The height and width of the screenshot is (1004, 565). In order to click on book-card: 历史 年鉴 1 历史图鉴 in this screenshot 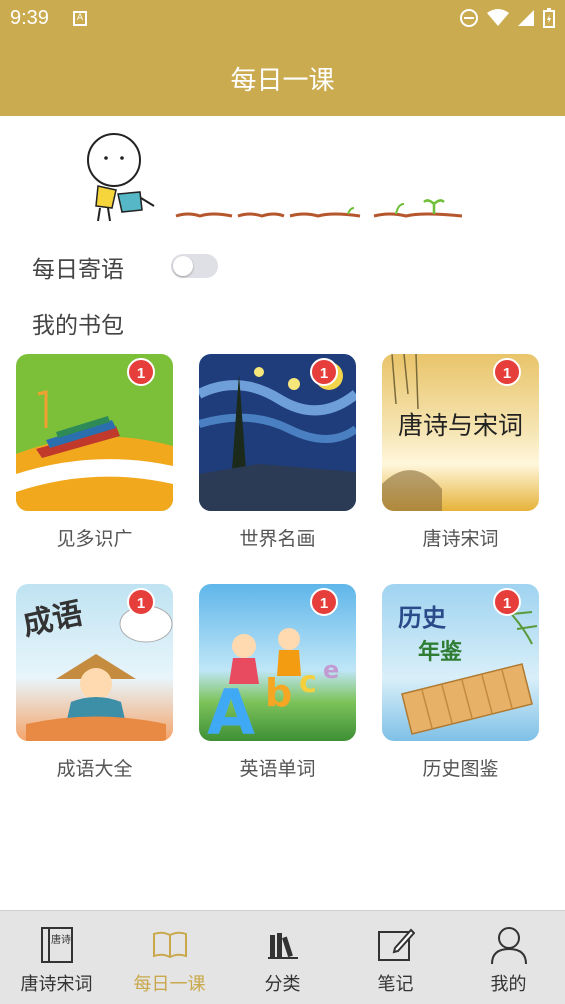, I will do `click(460, 682)`.